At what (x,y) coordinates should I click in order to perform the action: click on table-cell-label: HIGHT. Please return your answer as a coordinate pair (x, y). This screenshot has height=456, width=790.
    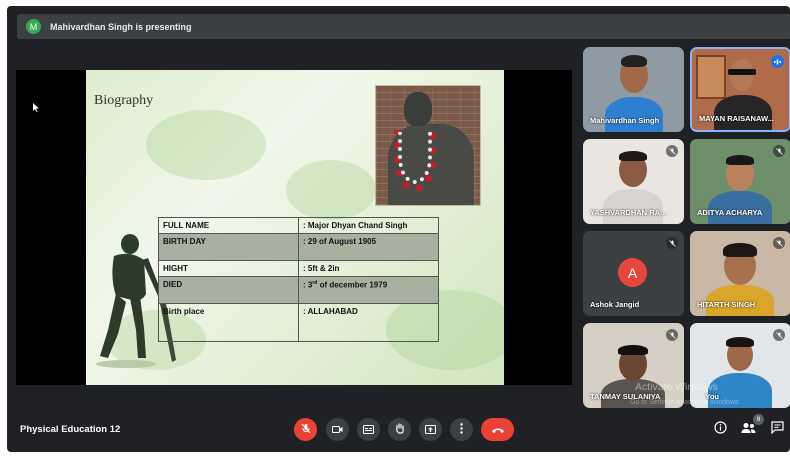
    Looking at the image, I should click on (228, 268).